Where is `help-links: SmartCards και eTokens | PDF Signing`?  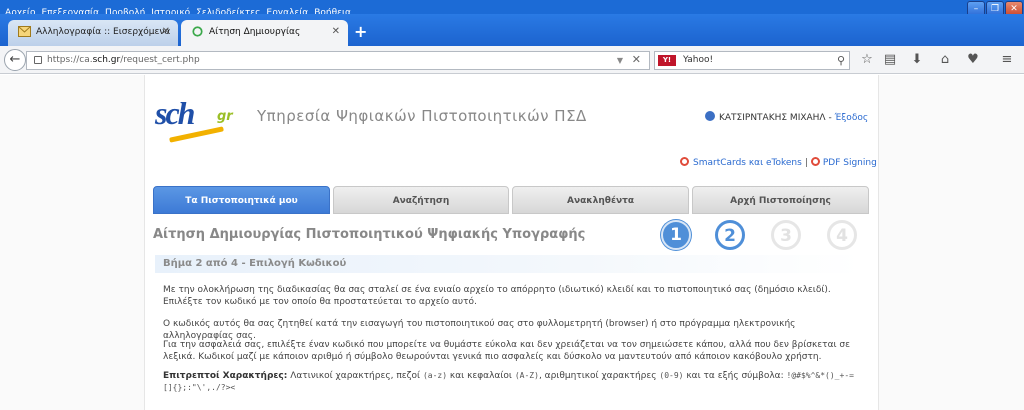 help-links: SmartCards και eTokens | PDF Signing is located at coordinates (778, 162).